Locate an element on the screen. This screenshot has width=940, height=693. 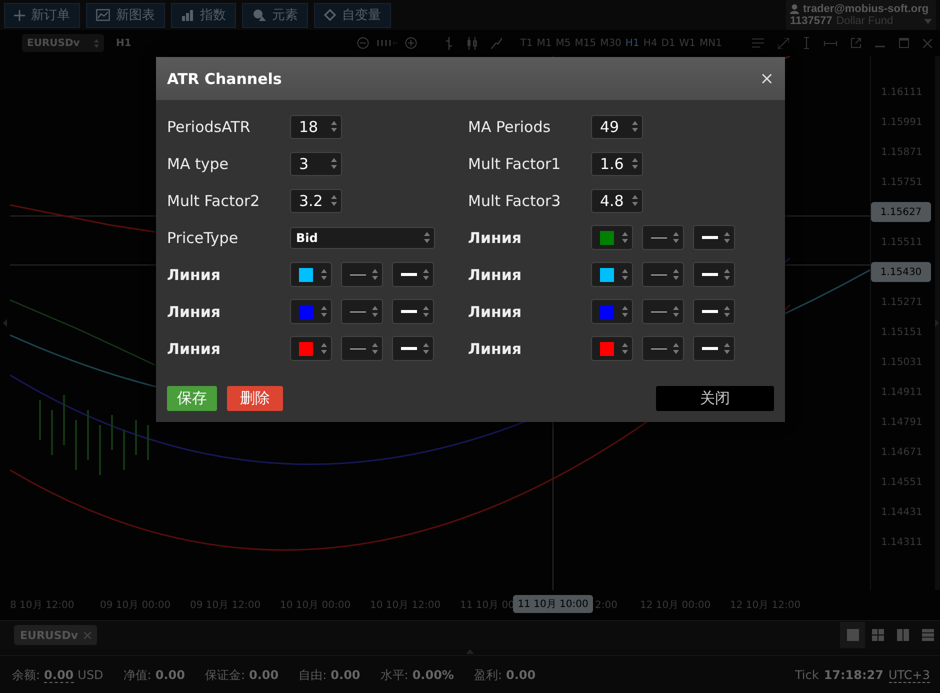
period-label: H1 is located at coordinates (124, 43).